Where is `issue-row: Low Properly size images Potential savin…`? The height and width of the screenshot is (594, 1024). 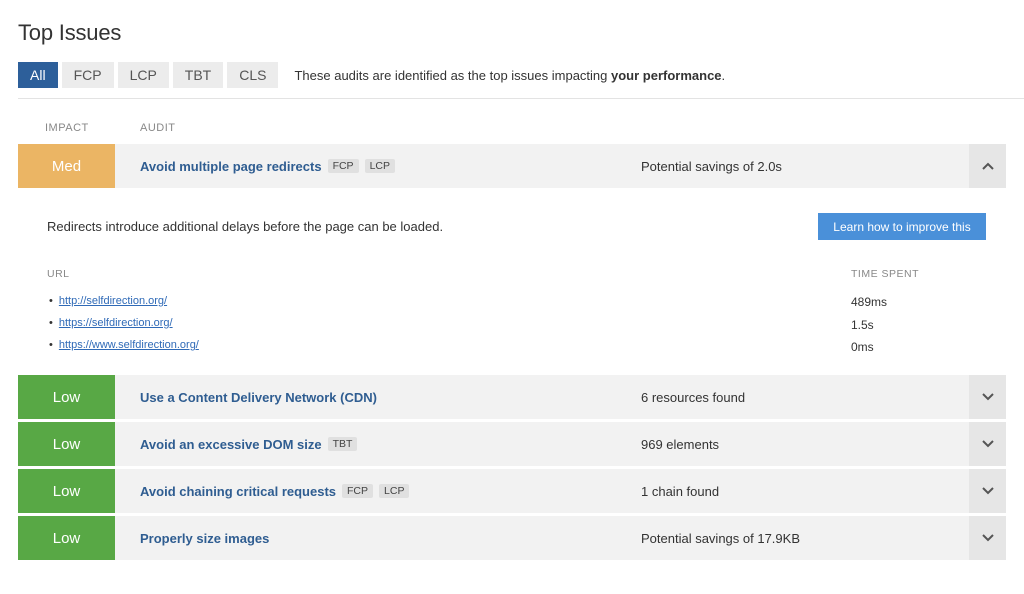 issue-row: Low Properly size images Potential savin… is located at coordinates (512, 538).